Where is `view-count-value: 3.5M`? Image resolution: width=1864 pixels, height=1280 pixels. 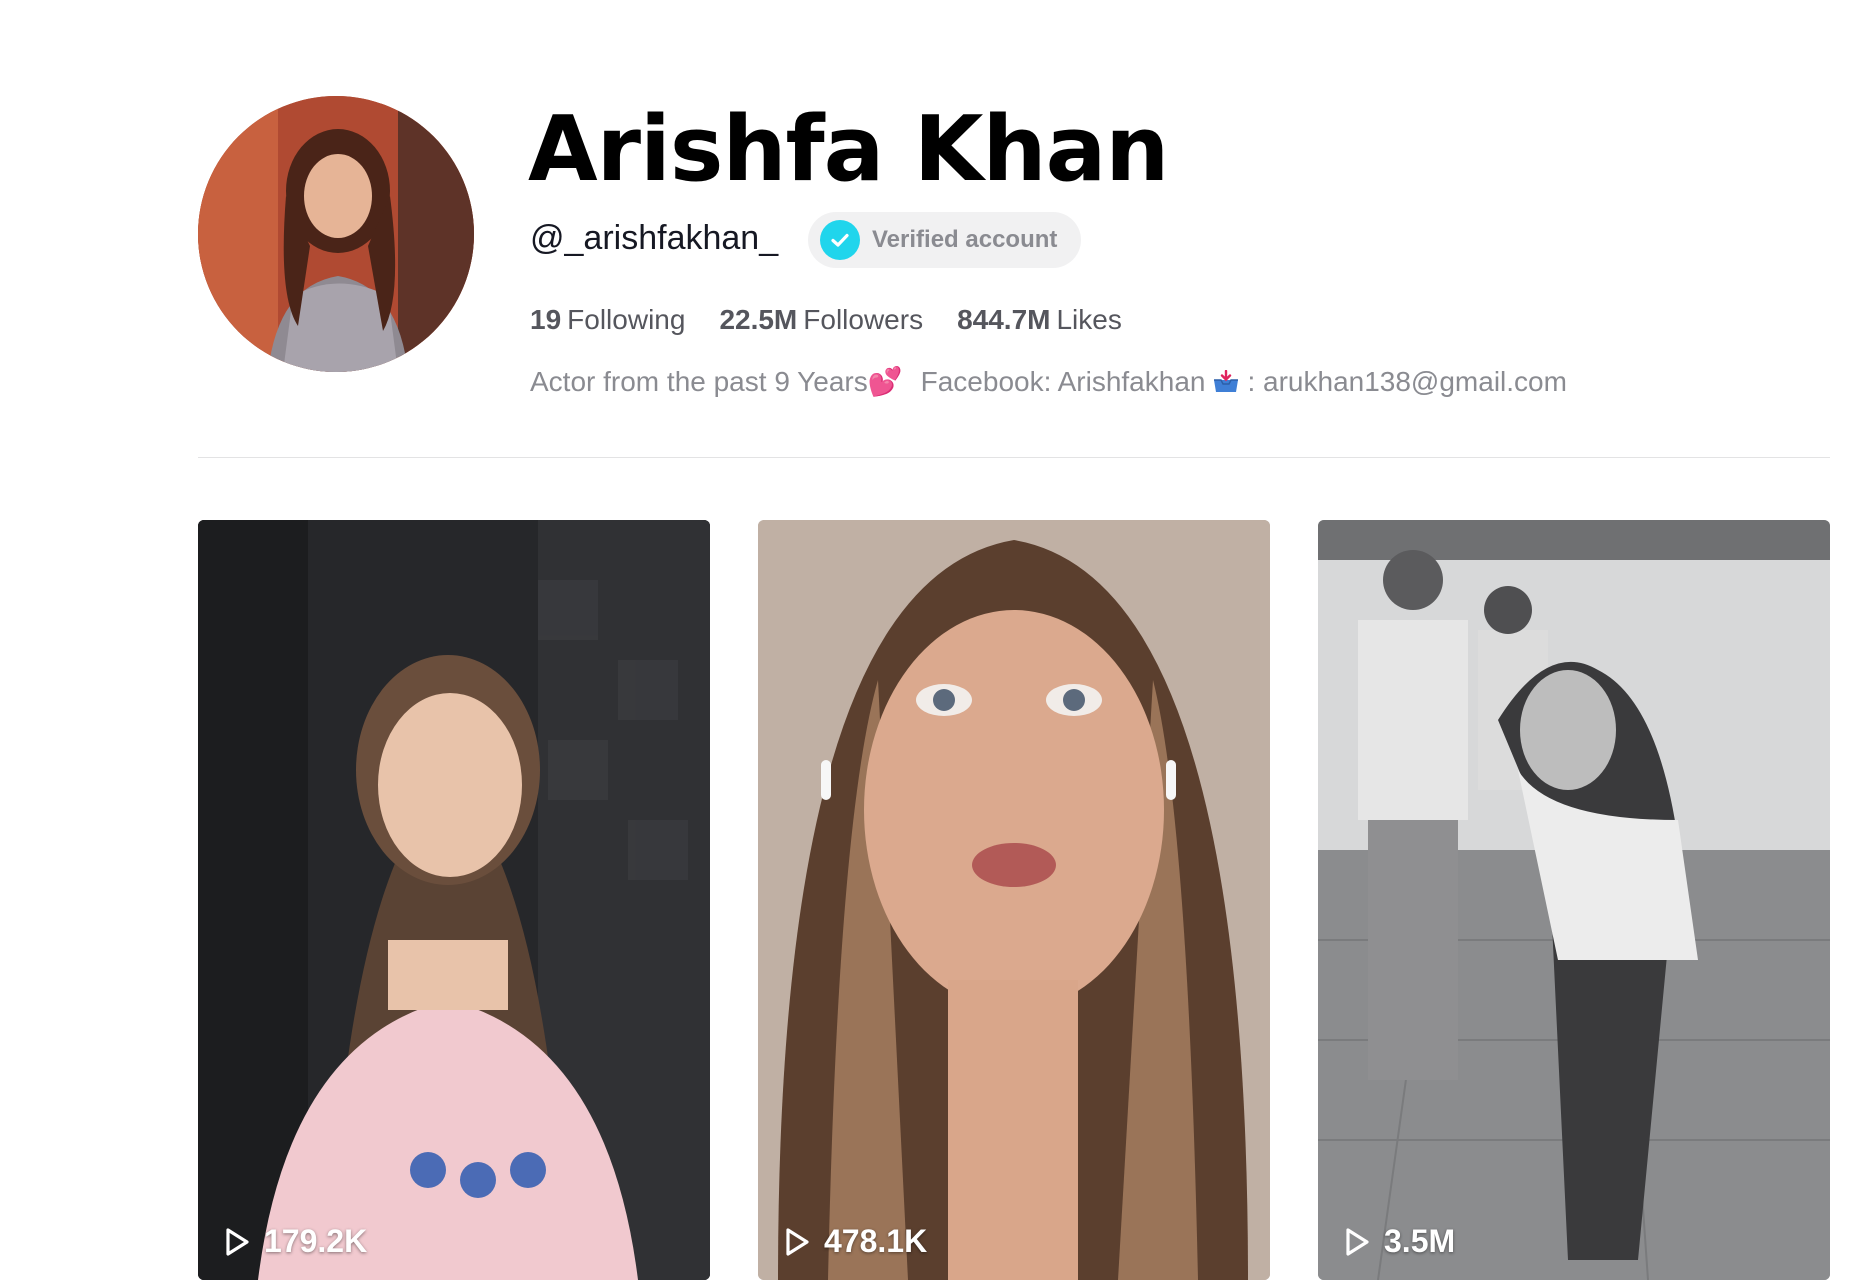 view-count-value: 3.5M is located at coordinates (1420, 1241).